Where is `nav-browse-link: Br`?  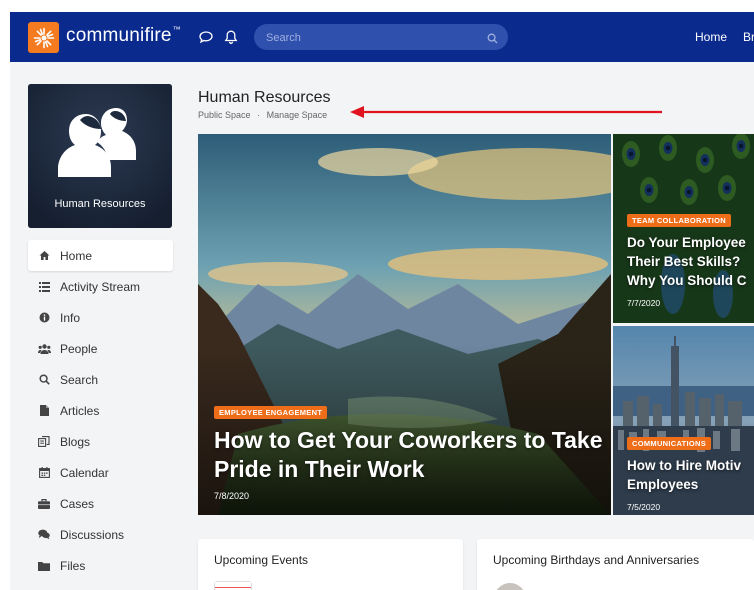
nav-browse-link: Br is located at coordinates (748, 37).